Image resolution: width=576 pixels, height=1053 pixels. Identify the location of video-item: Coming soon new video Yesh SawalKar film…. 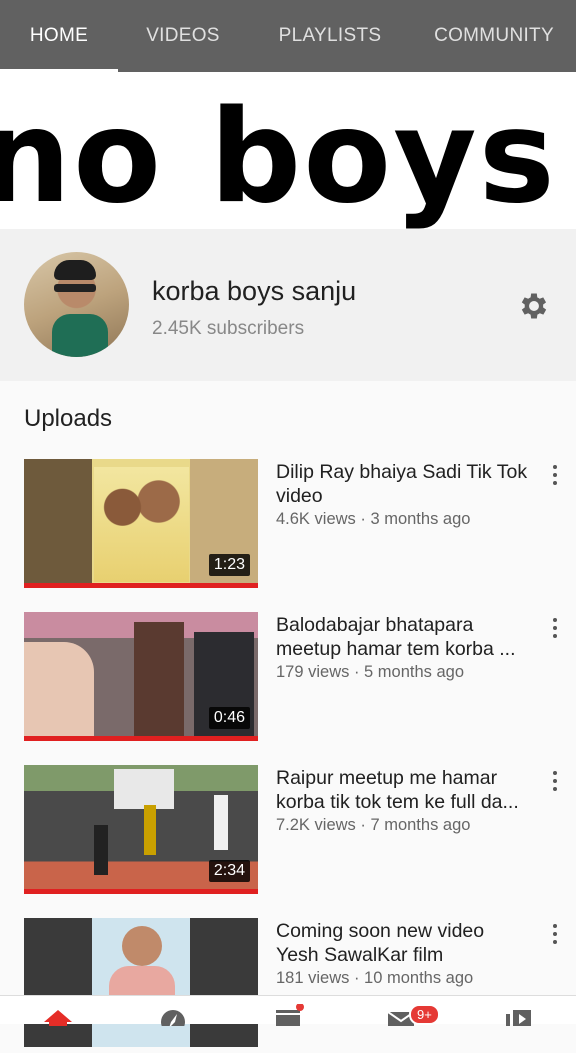
(288, 985).